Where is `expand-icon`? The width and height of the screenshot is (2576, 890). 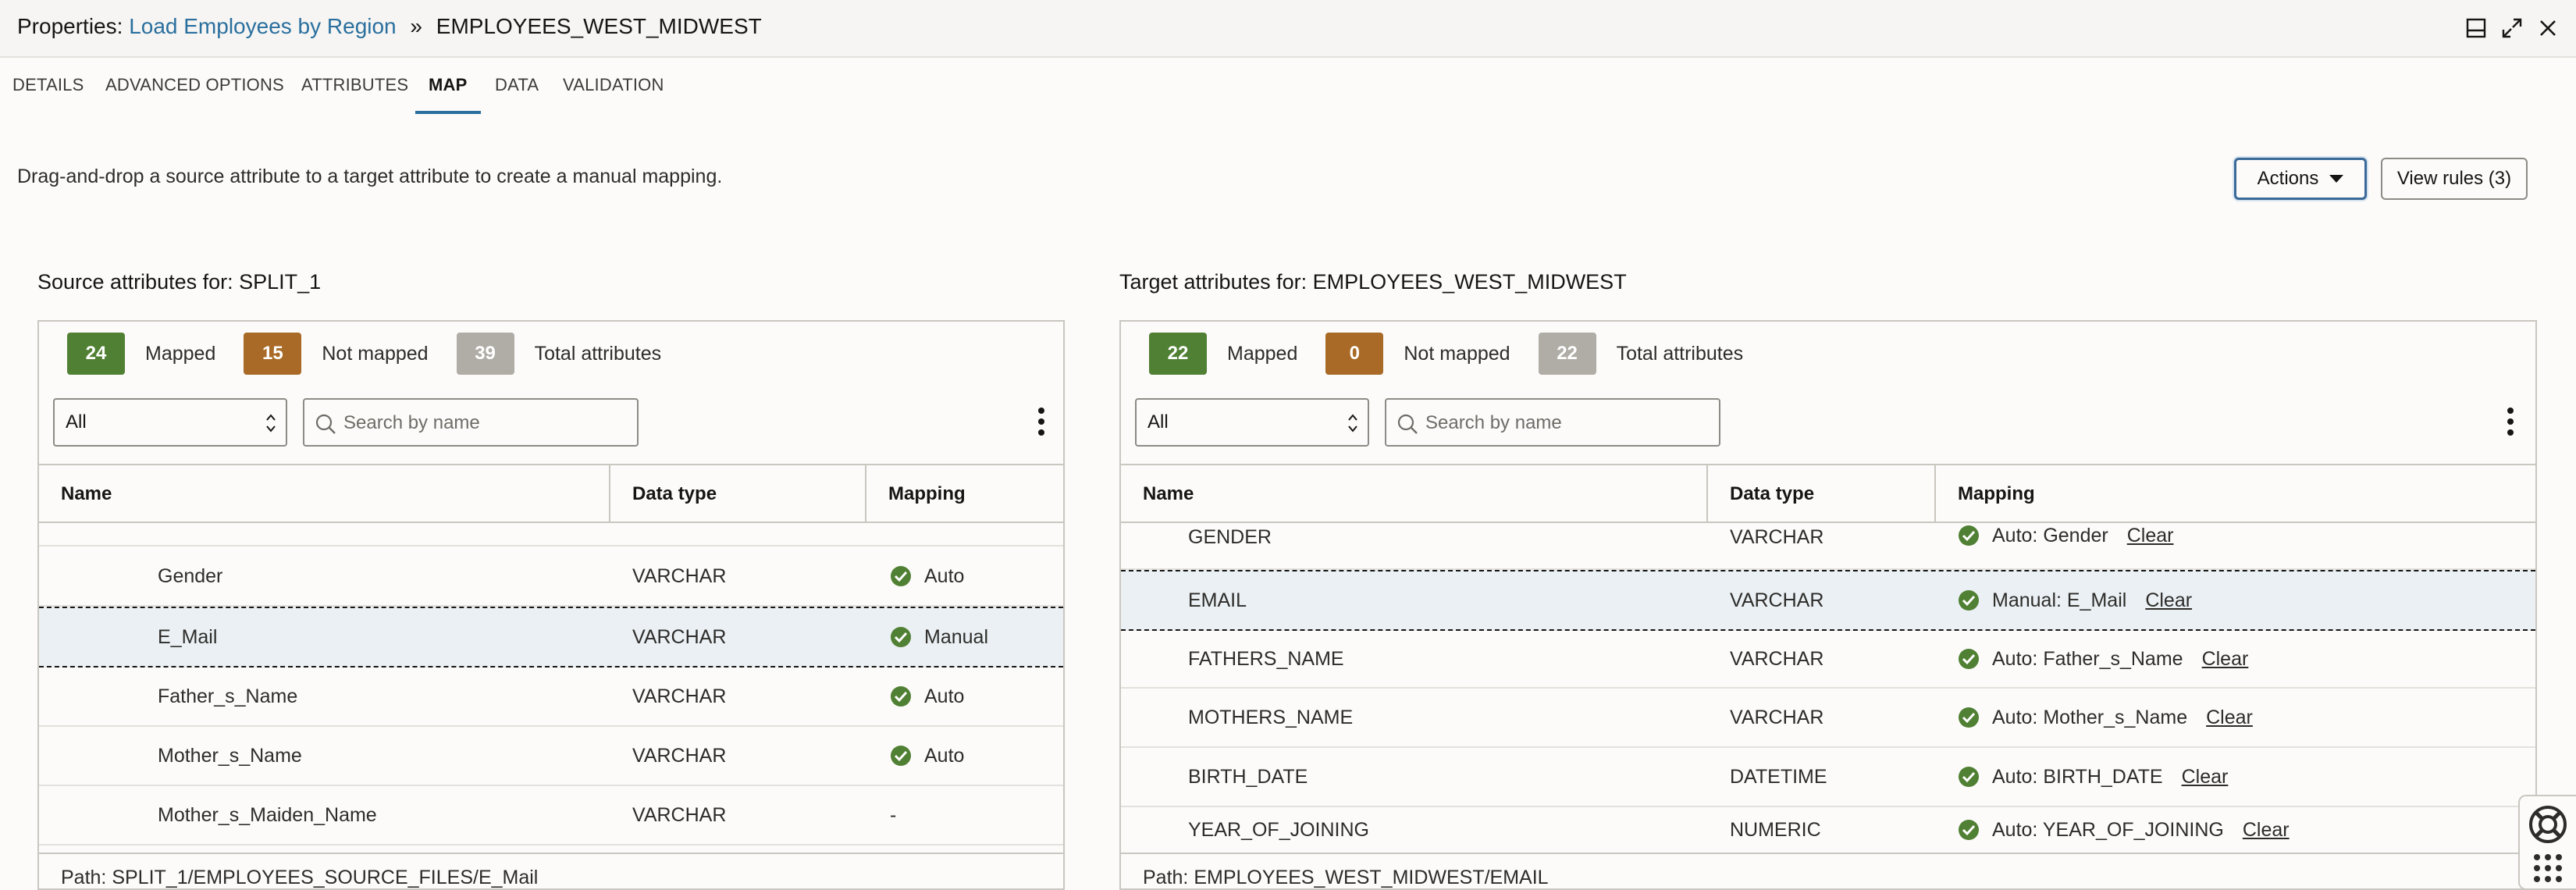 expand-icon is located at coordinates (2512, 28).